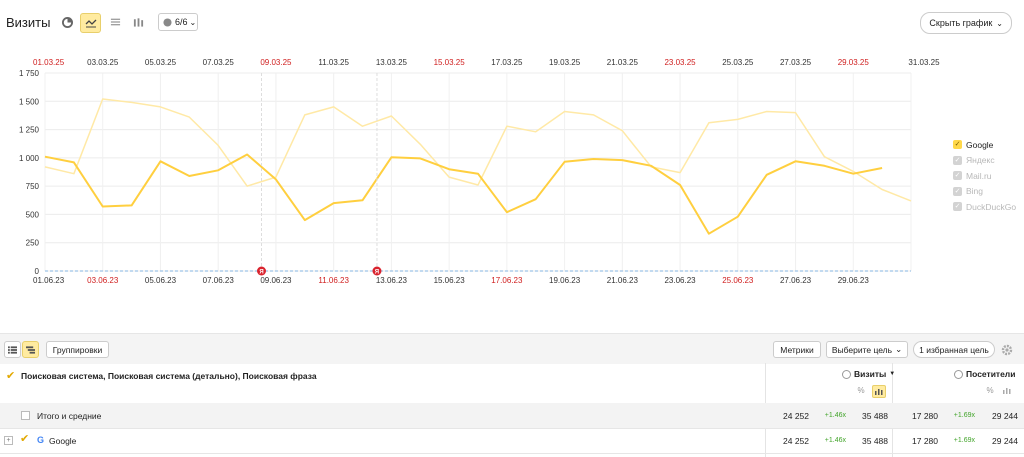 The image size is (1024, 457). Describe the element at coordinates (161, 62) in the screenshot. I see `x-top-tick-label: 05.03.25` at that location.